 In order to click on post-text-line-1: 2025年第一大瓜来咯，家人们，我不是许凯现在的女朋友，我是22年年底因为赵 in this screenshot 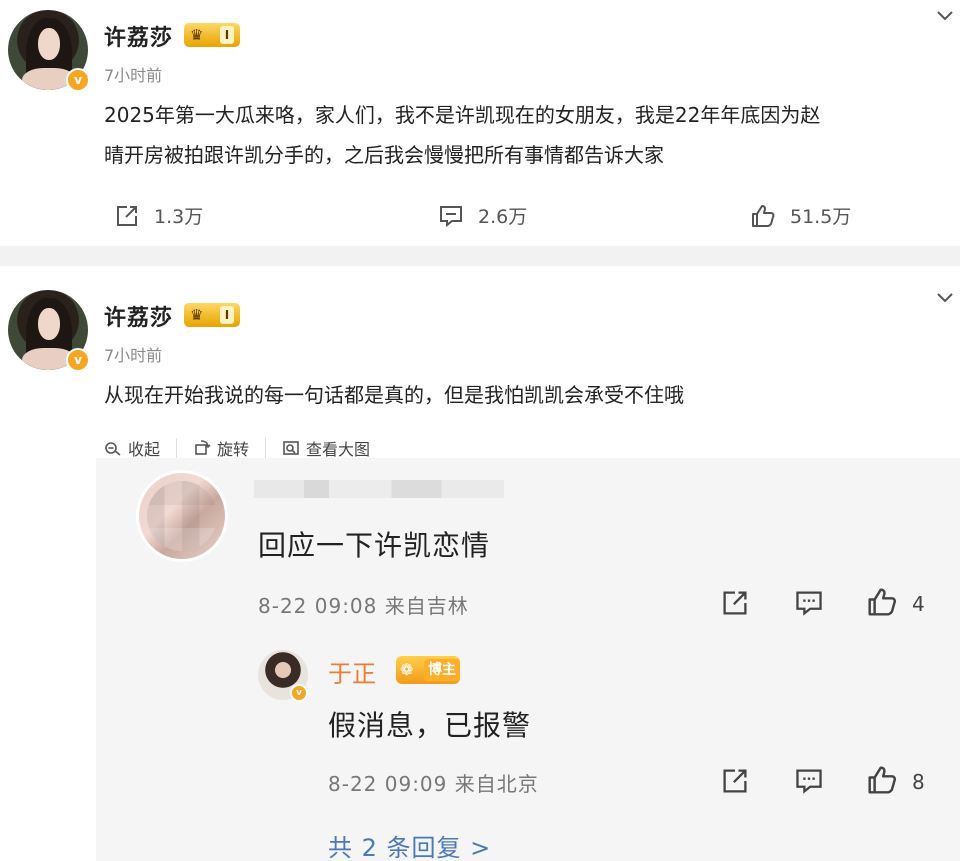, I will do `click(462, 115)`.